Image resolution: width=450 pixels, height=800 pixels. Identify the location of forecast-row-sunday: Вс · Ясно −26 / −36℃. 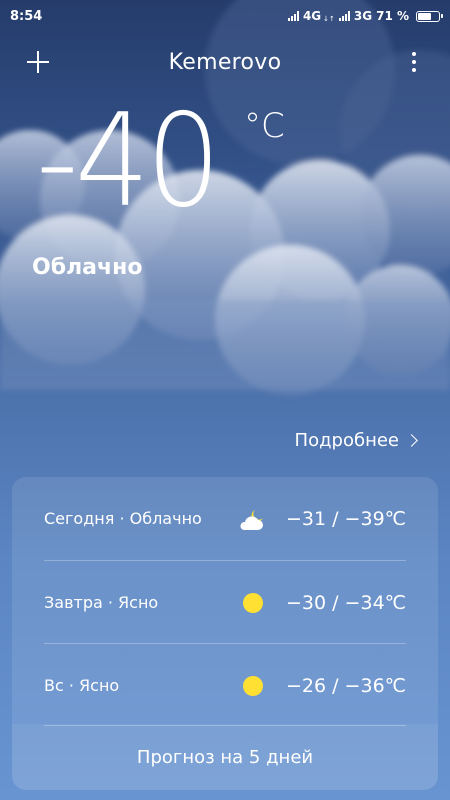
(225, 685).